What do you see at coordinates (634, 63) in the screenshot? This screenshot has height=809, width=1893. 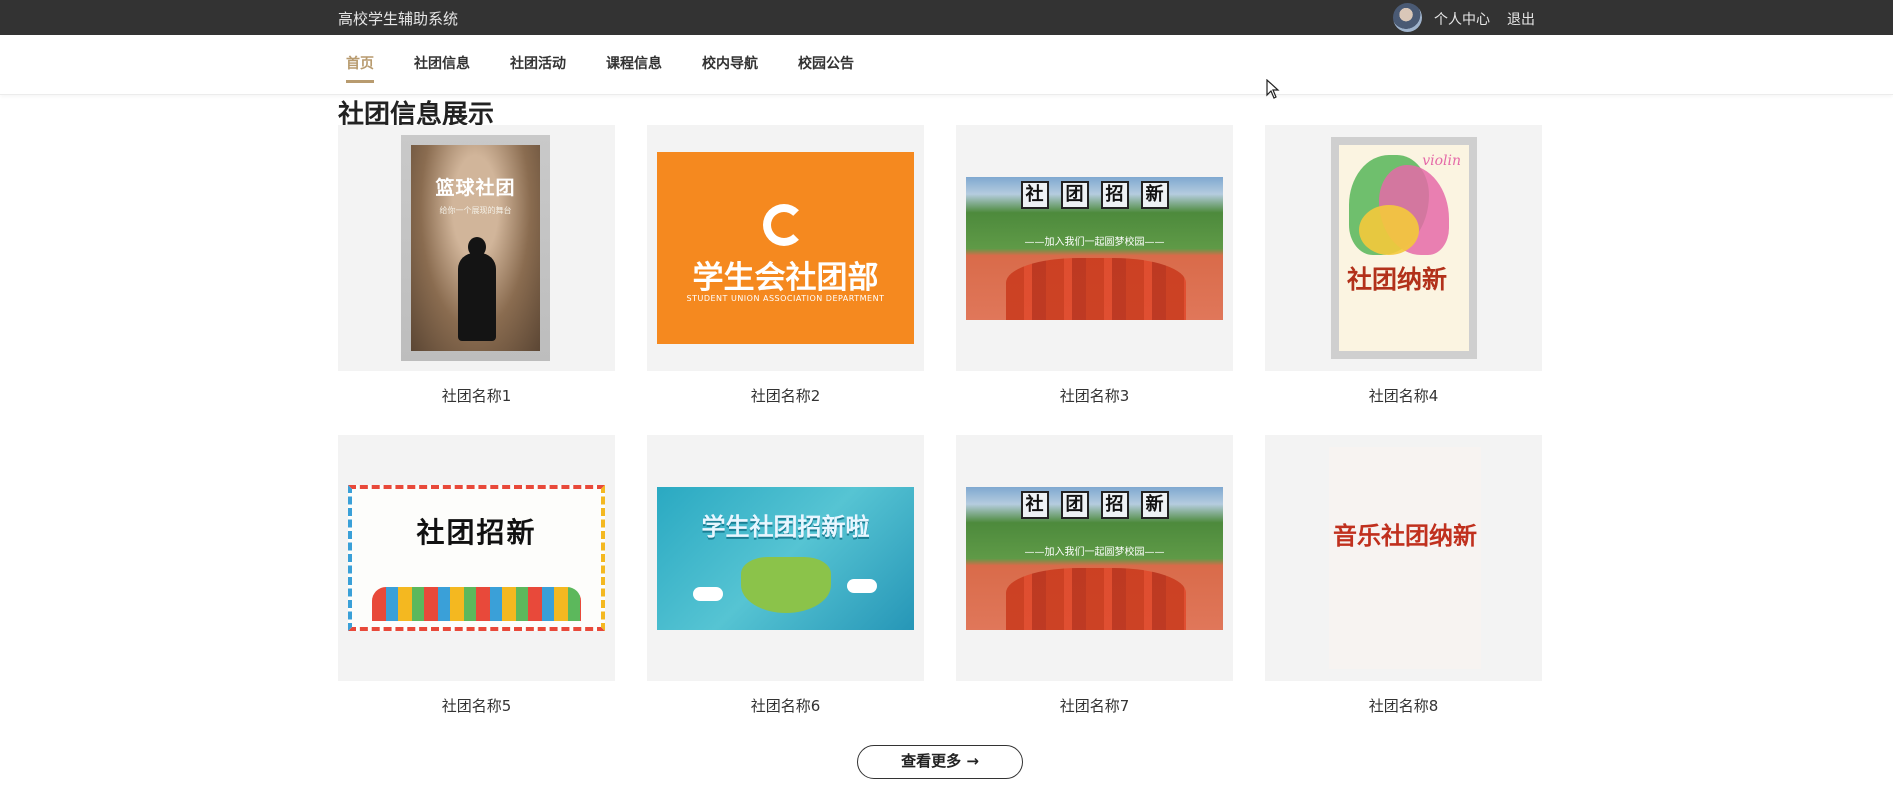 I see `nav-course-info: 课程信息` at bounding box center [634, 63].